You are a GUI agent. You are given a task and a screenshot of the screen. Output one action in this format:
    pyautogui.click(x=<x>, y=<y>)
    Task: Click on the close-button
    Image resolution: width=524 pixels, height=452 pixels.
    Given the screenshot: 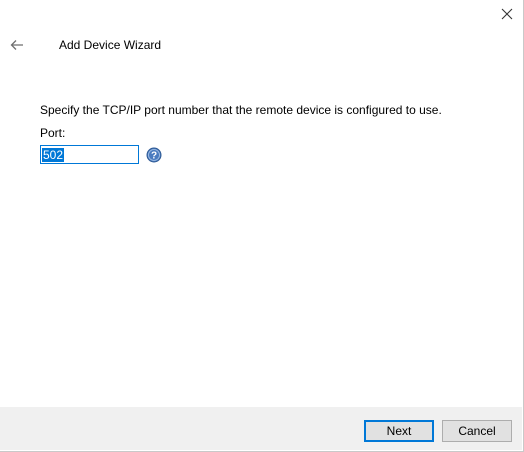 What is the action you would take?
    pyautogui.click(x=507, y=14)
    